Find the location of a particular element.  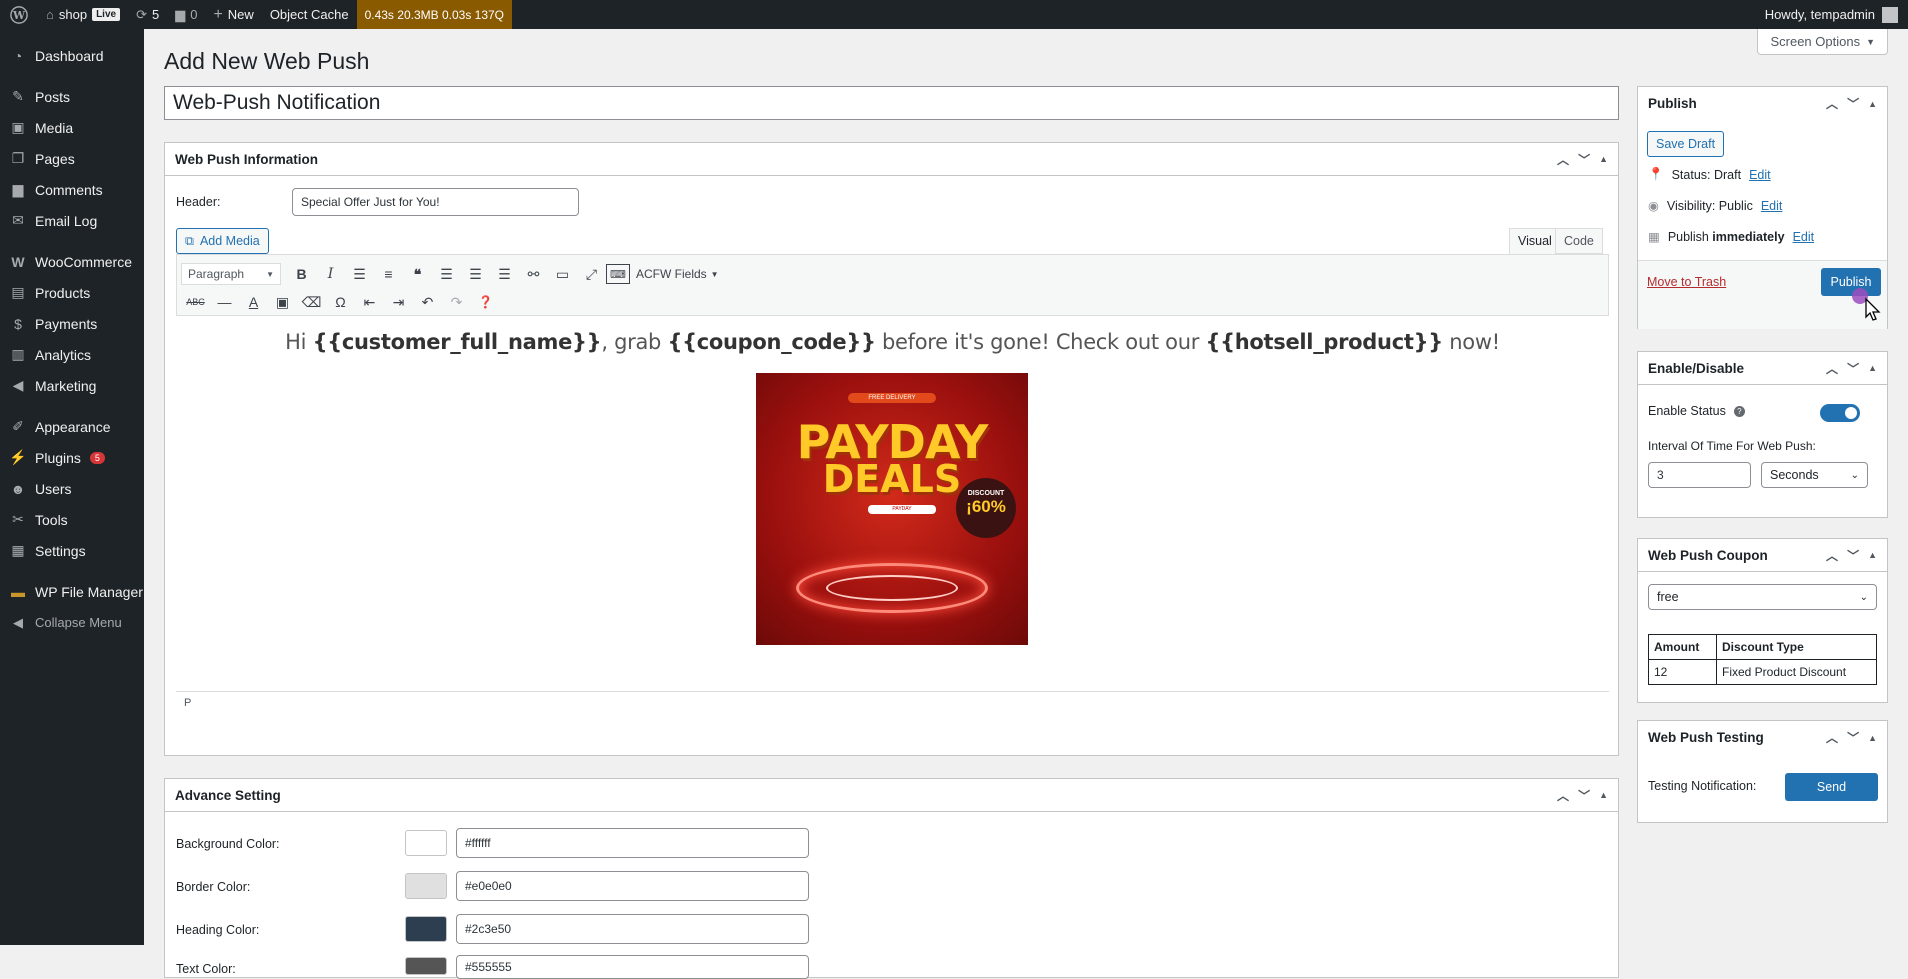

text-color-input: #555555 is located at coordinates (632, 967).